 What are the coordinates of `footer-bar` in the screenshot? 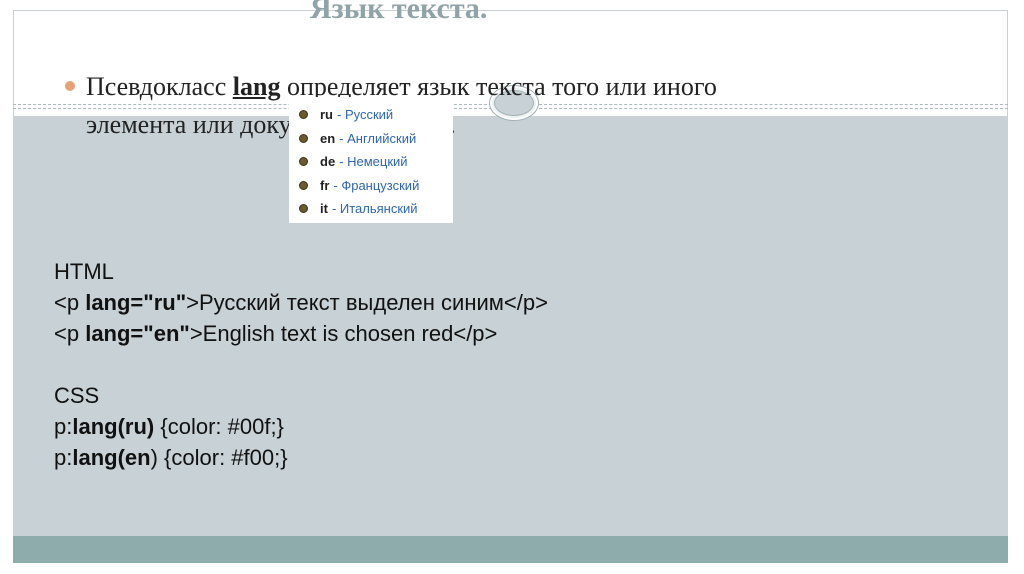 It's located at (510, 549).